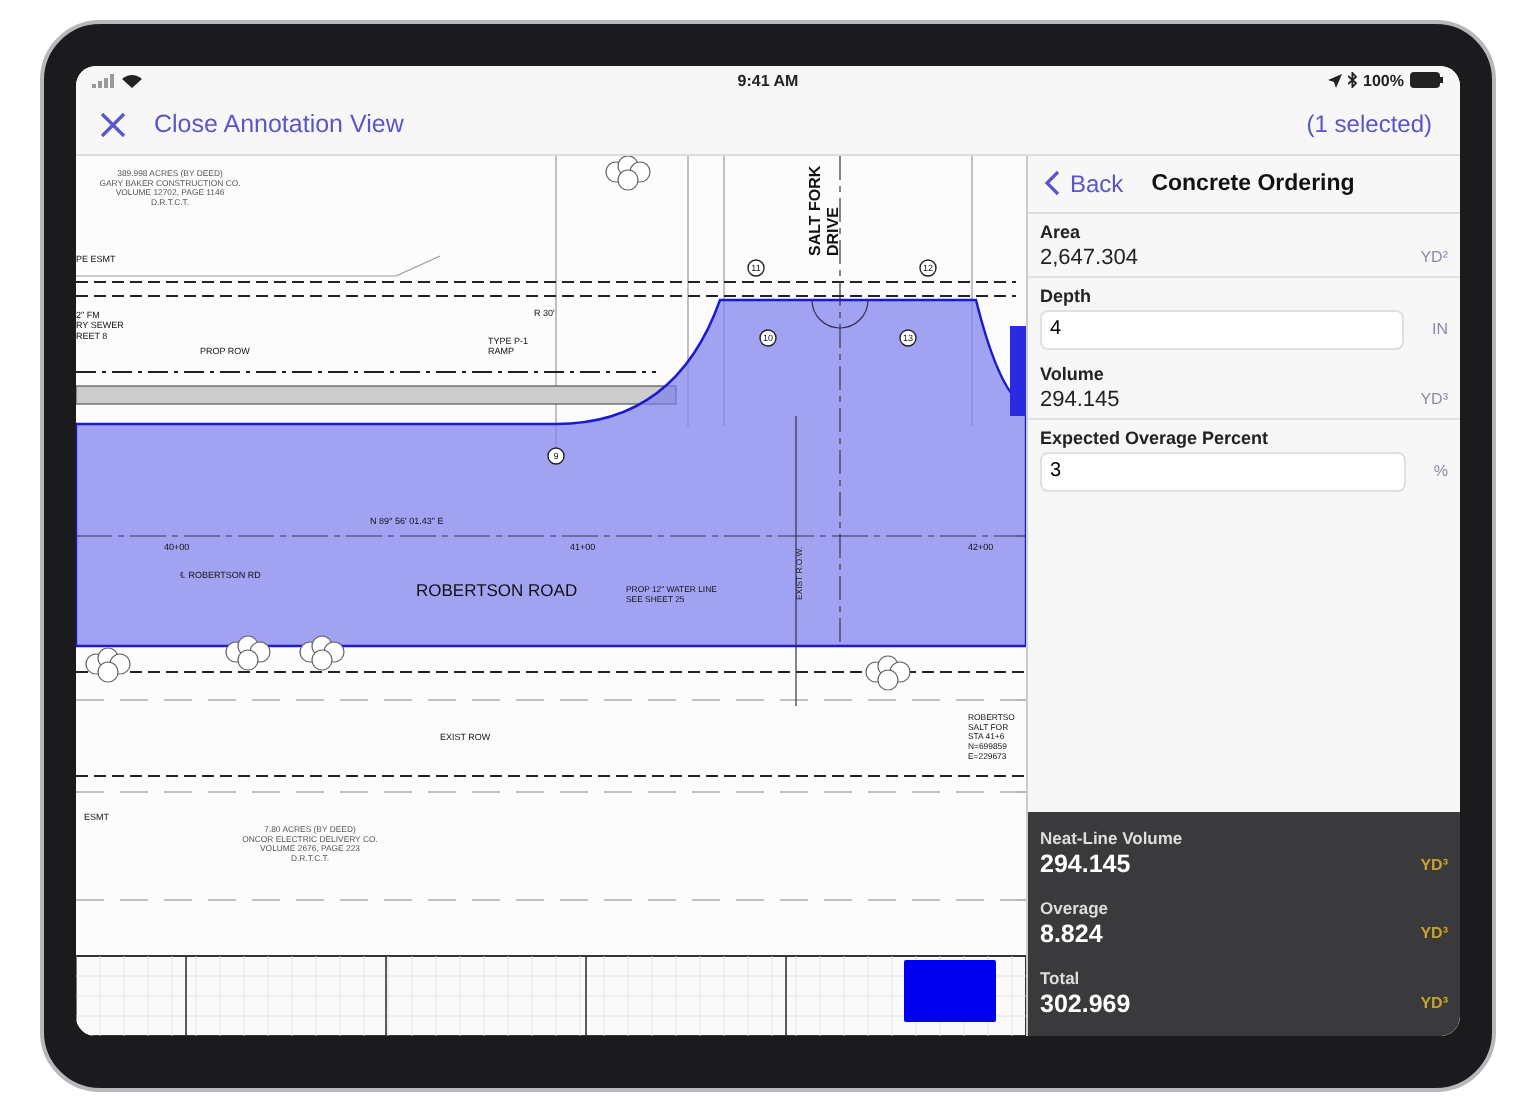 Image resolution: width=1536 pixels, height=1110 pixels. Describe the element at coordinates (1440, 471) in the screenshot. I see `unit-label: %` at that location.